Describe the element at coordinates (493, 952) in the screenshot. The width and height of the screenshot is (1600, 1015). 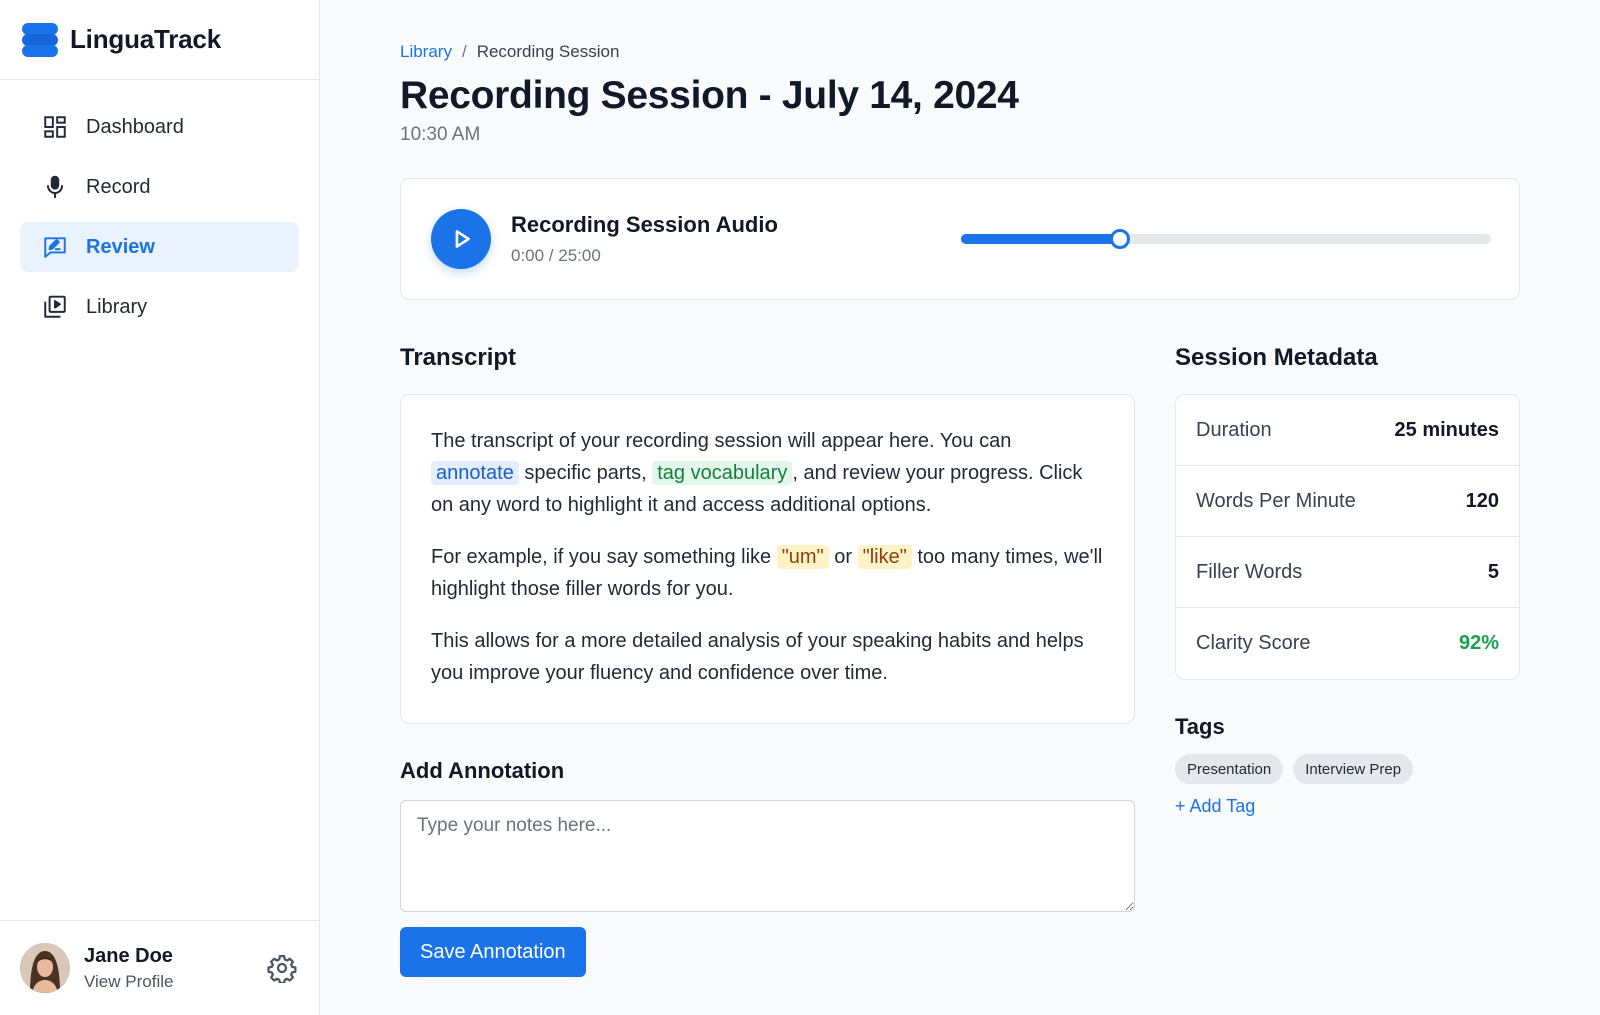
I see `save-annotation-button: Save Annotation` at that location.